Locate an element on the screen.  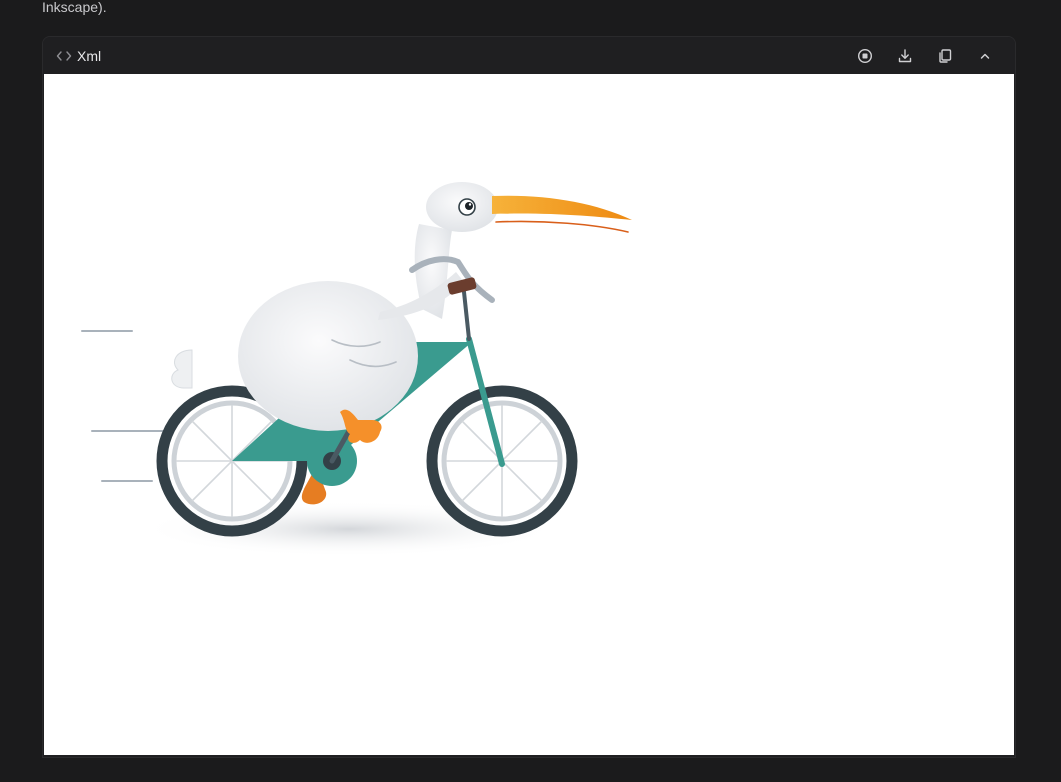
bird-eye is located at coordinates (467, 207).